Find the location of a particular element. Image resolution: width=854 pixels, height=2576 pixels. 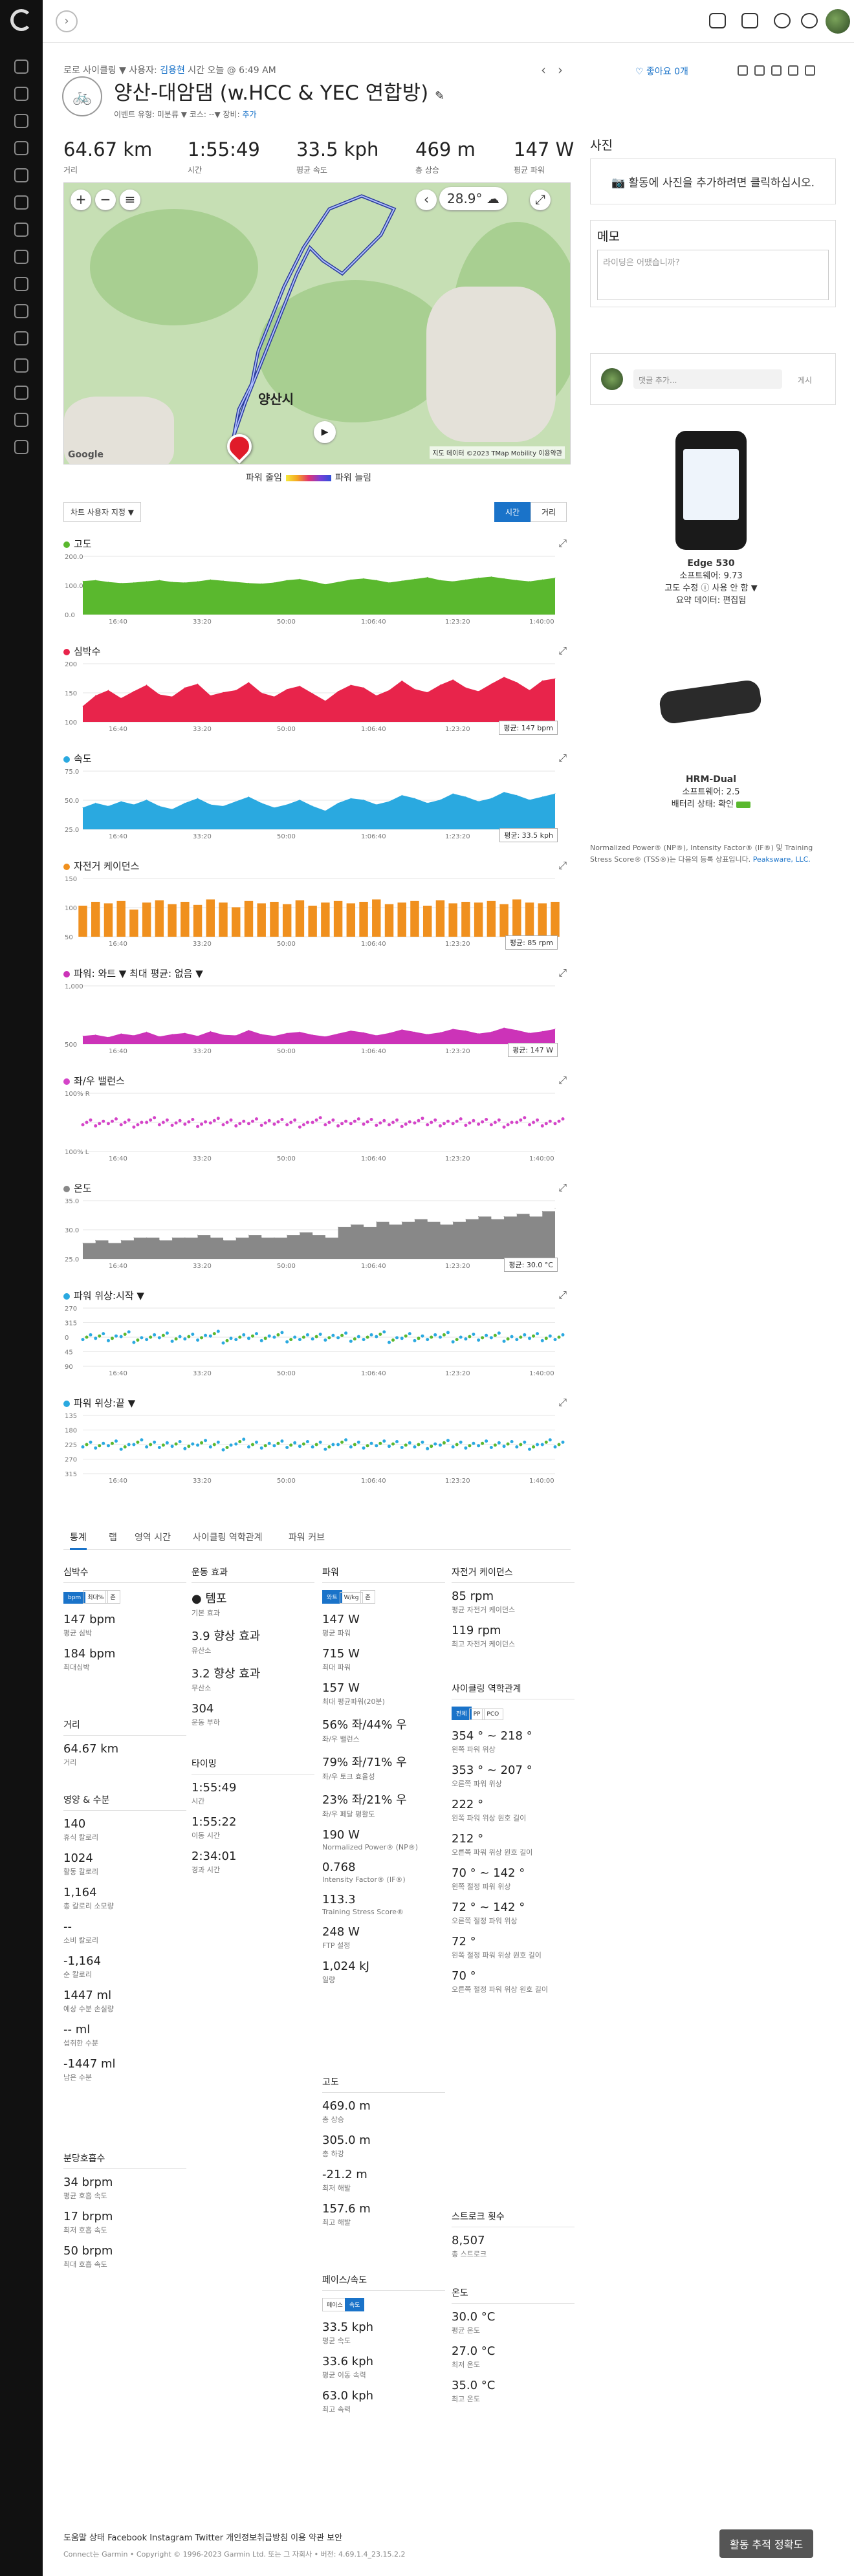

tab-cycling-dynamics: 사이클링 역학관계 is located at coordinates (228, 1538).